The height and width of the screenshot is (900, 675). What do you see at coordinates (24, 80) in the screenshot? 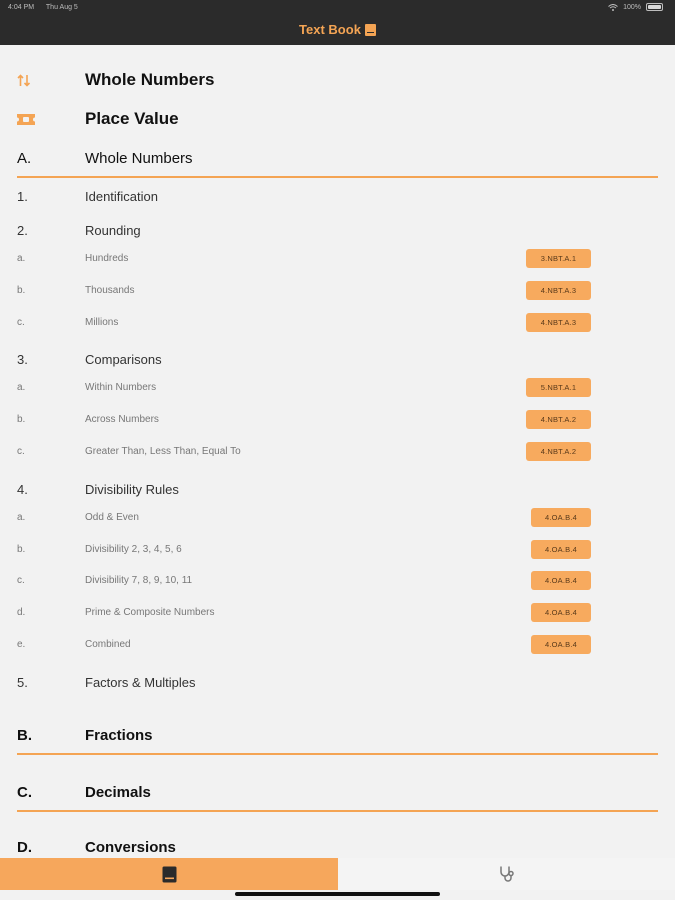
I see `sort-icon` at bounding box center [24, 80].